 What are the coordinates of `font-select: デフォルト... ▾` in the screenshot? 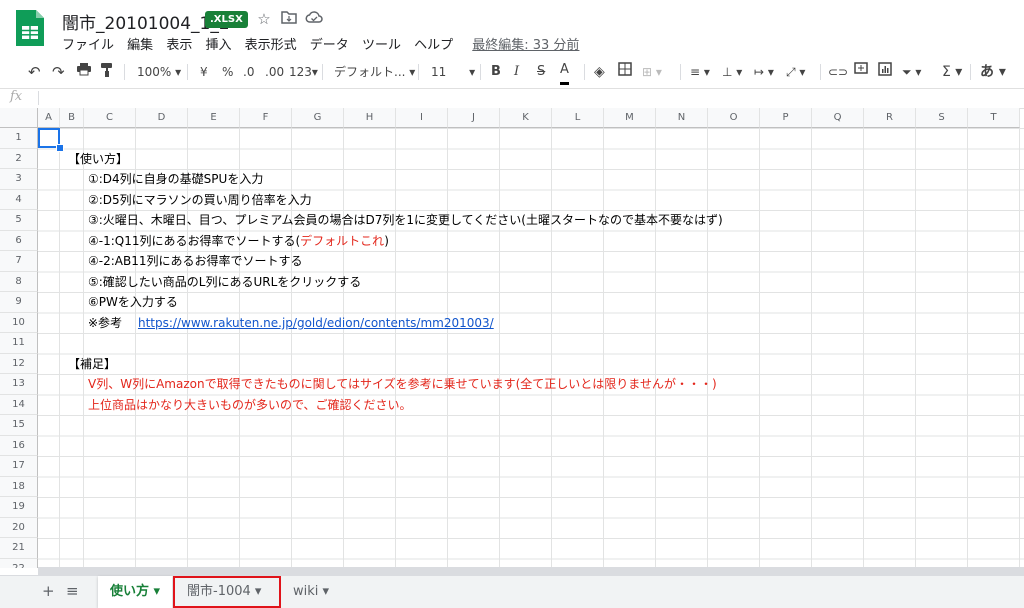 It's located at (374, 72).